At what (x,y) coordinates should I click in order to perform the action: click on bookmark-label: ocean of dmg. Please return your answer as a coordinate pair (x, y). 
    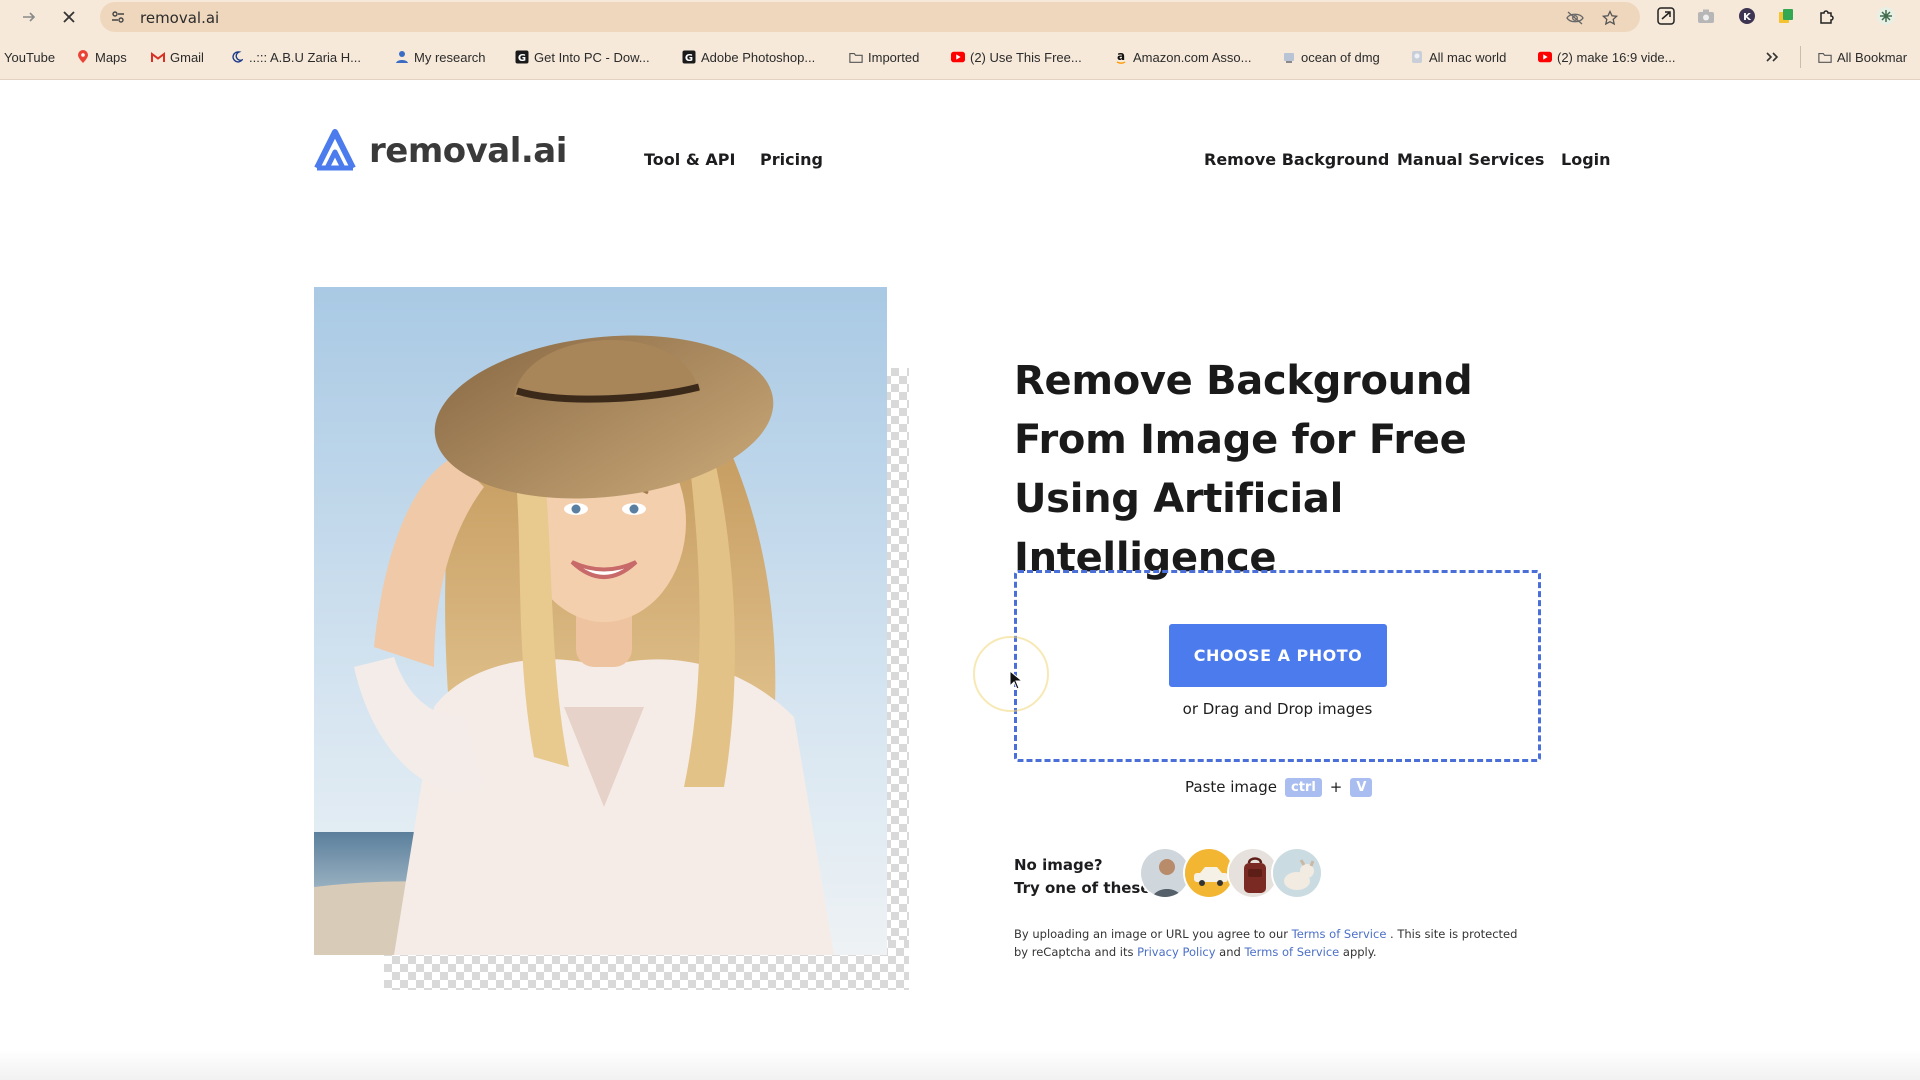
    Looking at the image, I should click on (1340, 57).